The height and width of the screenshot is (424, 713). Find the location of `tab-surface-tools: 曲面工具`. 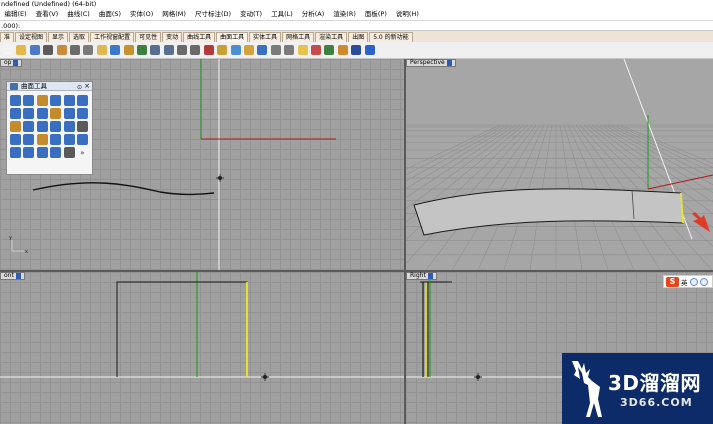

tab-surface-tools: 曲面工具 is located at coordinates (232, 37).